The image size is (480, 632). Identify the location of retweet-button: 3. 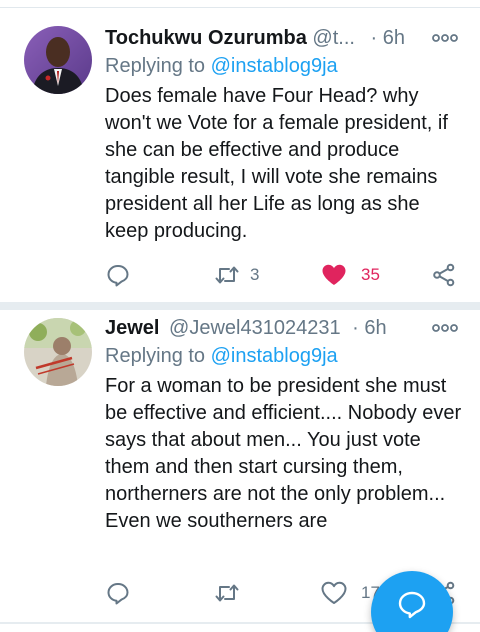
(236, 275).